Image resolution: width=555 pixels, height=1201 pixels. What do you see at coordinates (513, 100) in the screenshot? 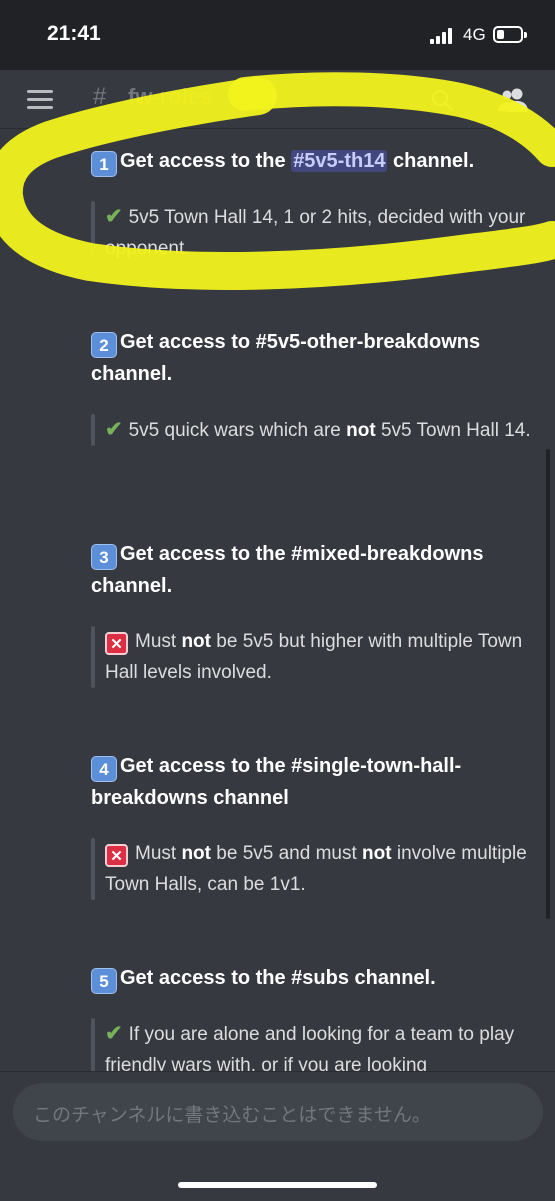
I see `members-icon` at bounding box center [513, 100].